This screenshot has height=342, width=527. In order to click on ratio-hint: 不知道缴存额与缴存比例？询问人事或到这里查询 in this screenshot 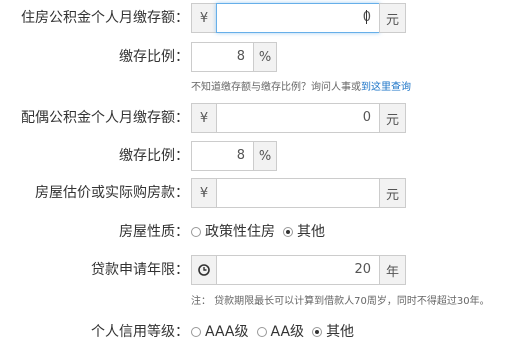, I will do `click(301, 85)`.